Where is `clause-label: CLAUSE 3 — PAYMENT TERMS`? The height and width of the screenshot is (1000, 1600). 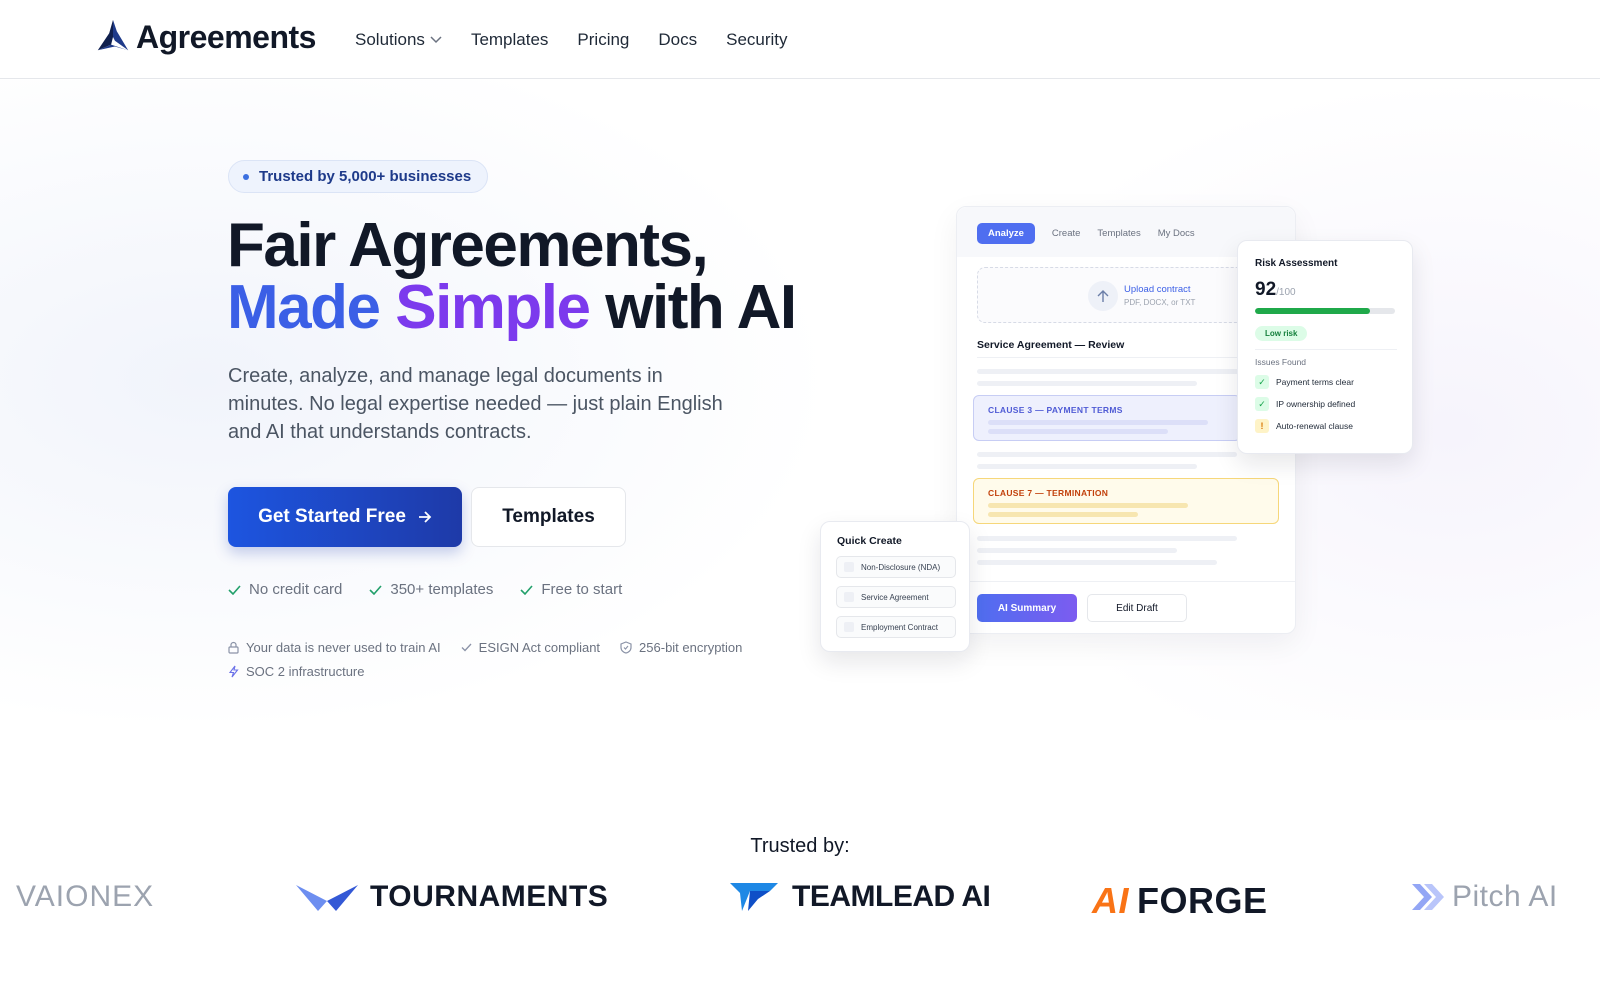
clause-label: CLAUSE 3 — PAYMENT TERMS is located at coordinates (1055, 410).